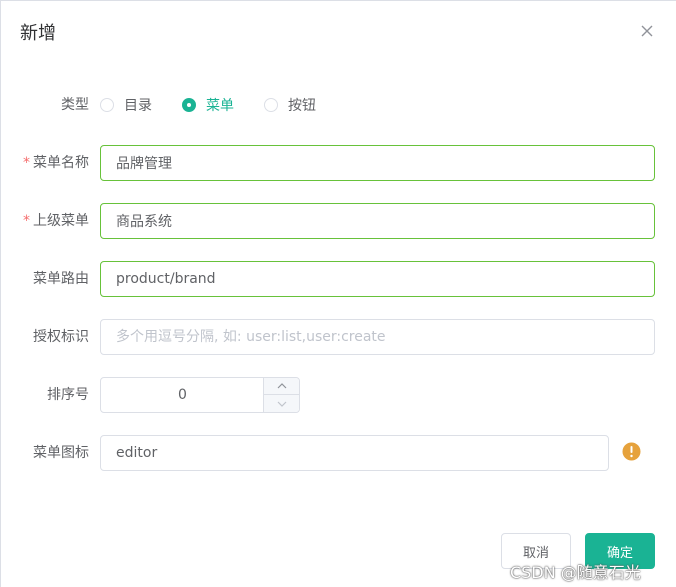 The height and width of the screenshot is (587, 676). What do you see at coordinates (220, 106) in the screenshot?
I see `radio-label: 菜单` at bounding box center [220, 106].